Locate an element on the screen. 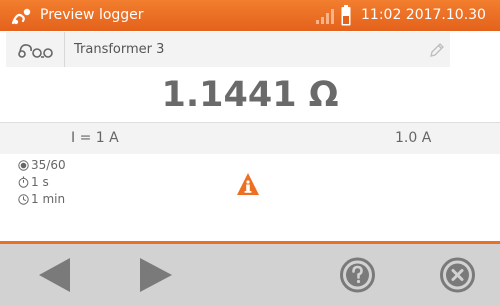  measured-current: 1.0 A is located at coordinates (413, 138).